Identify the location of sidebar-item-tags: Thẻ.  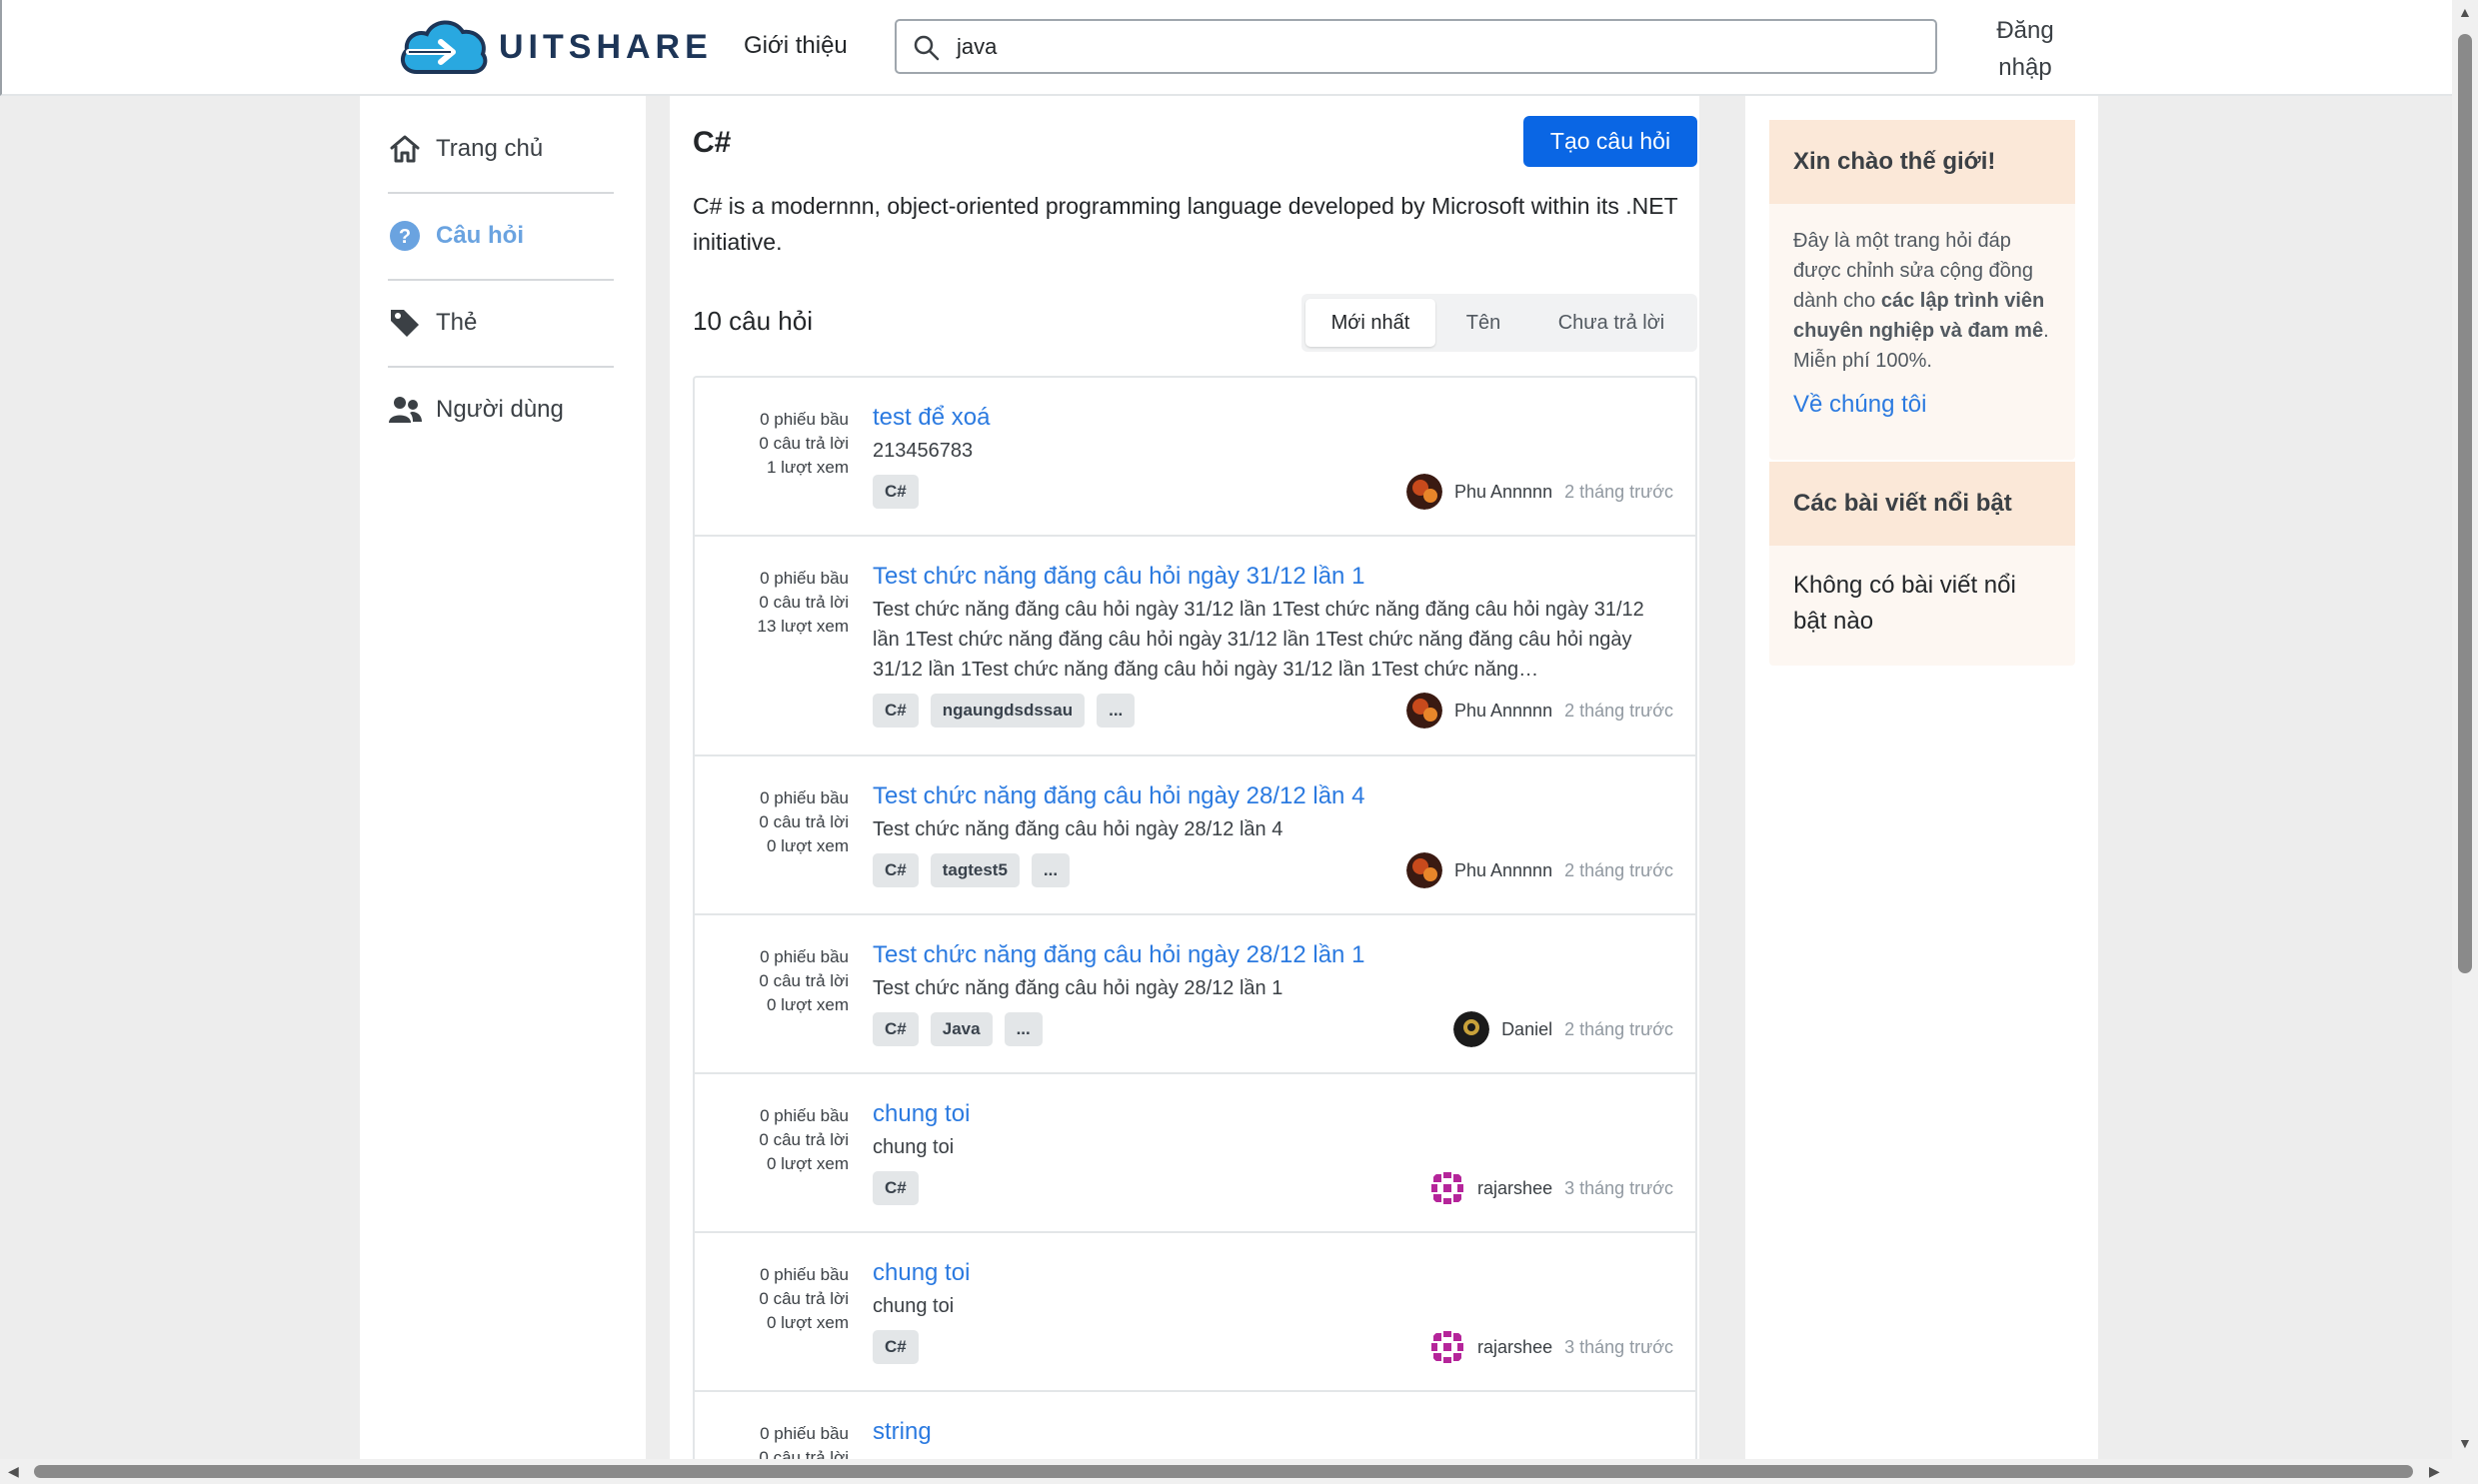
(500, 323).